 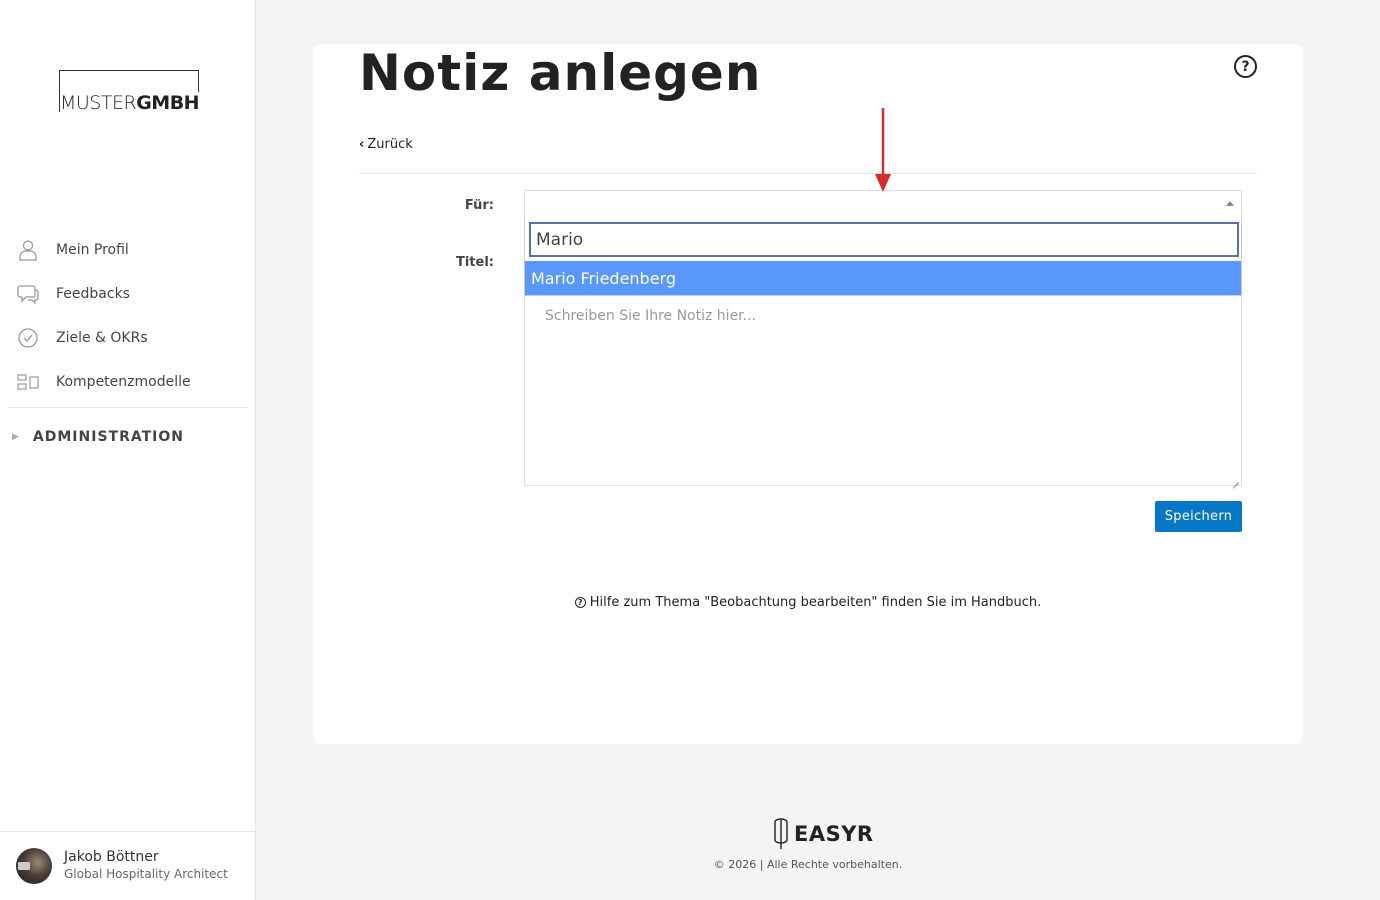 What do you see at coordinates (28, 338) in the screenshot?
I see `check-circle-icon` at bounding box center [28, 338].